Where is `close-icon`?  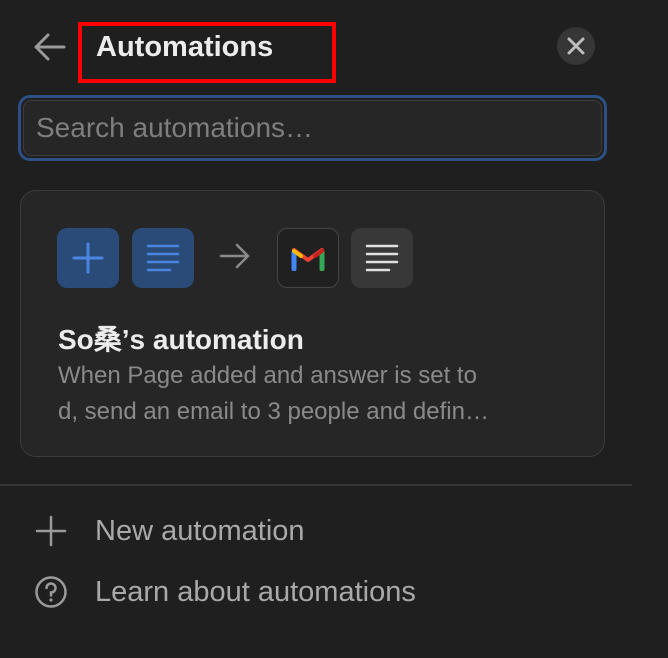 close-icon is located at coordinates (576, 46).